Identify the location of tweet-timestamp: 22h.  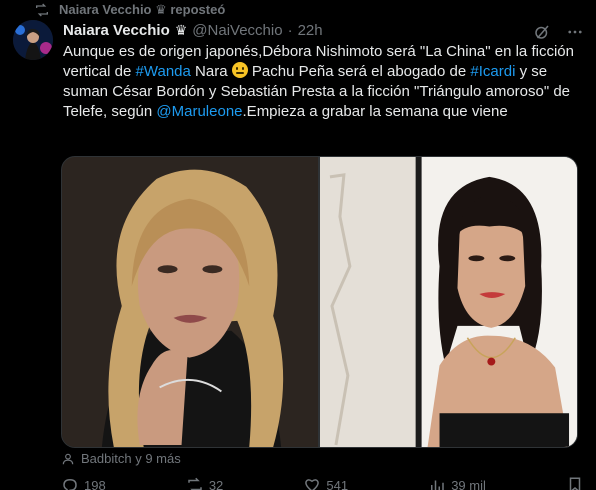
(310, 30).